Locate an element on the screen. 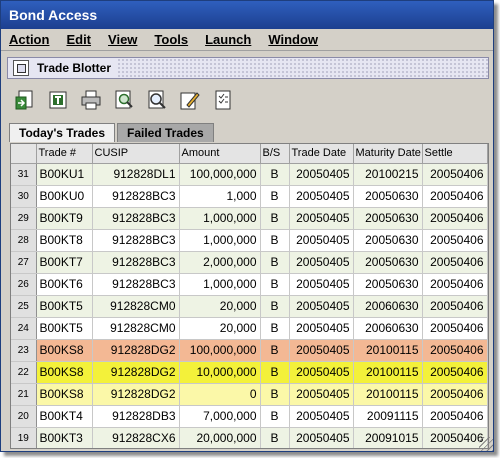 The image size is (500, 458). column-header-buy-sell: B/S is located at coordinates (275, 154).